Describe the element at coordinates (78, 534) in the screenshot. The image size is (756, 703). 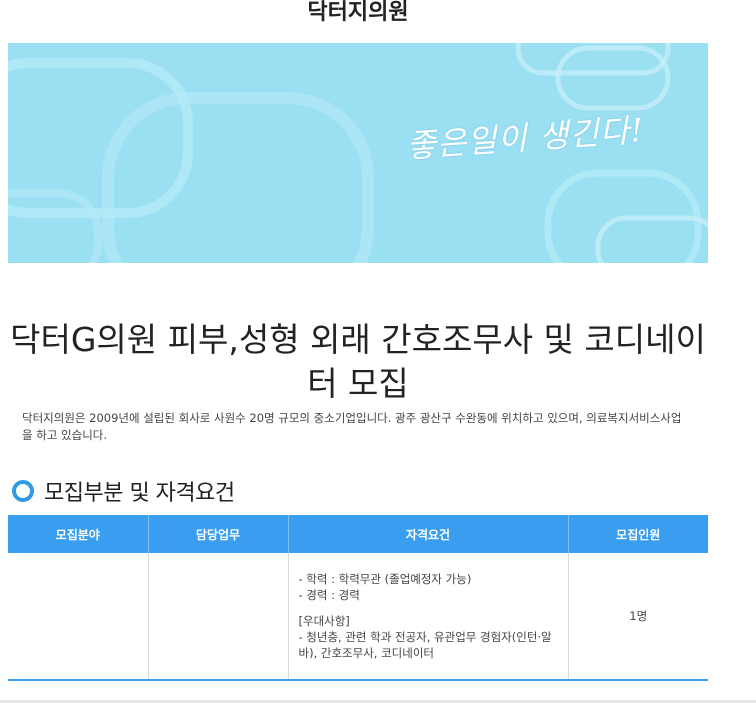
I see `header-field: 모집분야` at that location.